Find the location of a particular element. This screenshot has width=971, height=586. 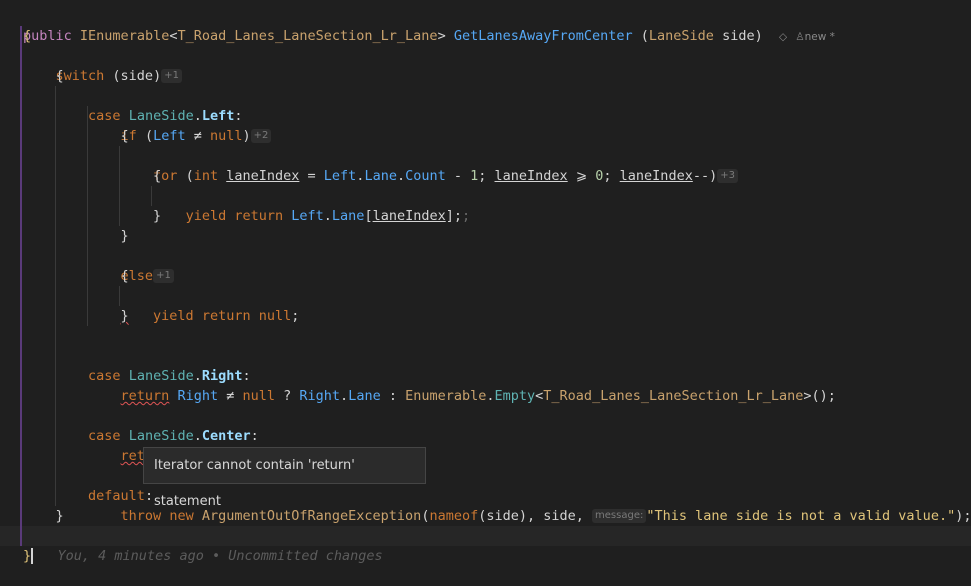

code-line-default: default: is located at coordinates (76, 485).